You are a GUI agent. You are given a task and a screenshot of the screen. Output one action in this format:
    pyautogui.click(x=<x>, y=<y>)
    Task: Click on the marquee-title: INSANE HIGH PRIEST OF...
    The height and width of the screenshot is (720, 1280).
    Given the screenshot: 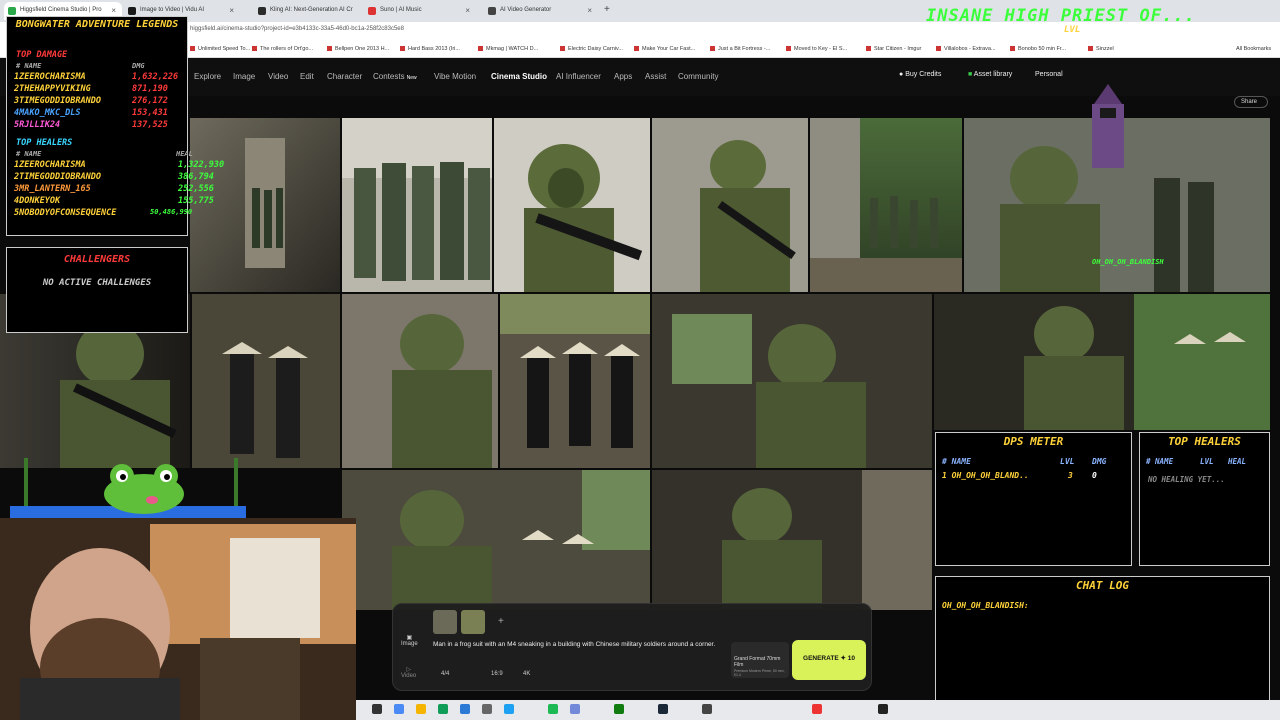 What is the action you would take?
    pyautogui.click(x=1061, y=16)
    